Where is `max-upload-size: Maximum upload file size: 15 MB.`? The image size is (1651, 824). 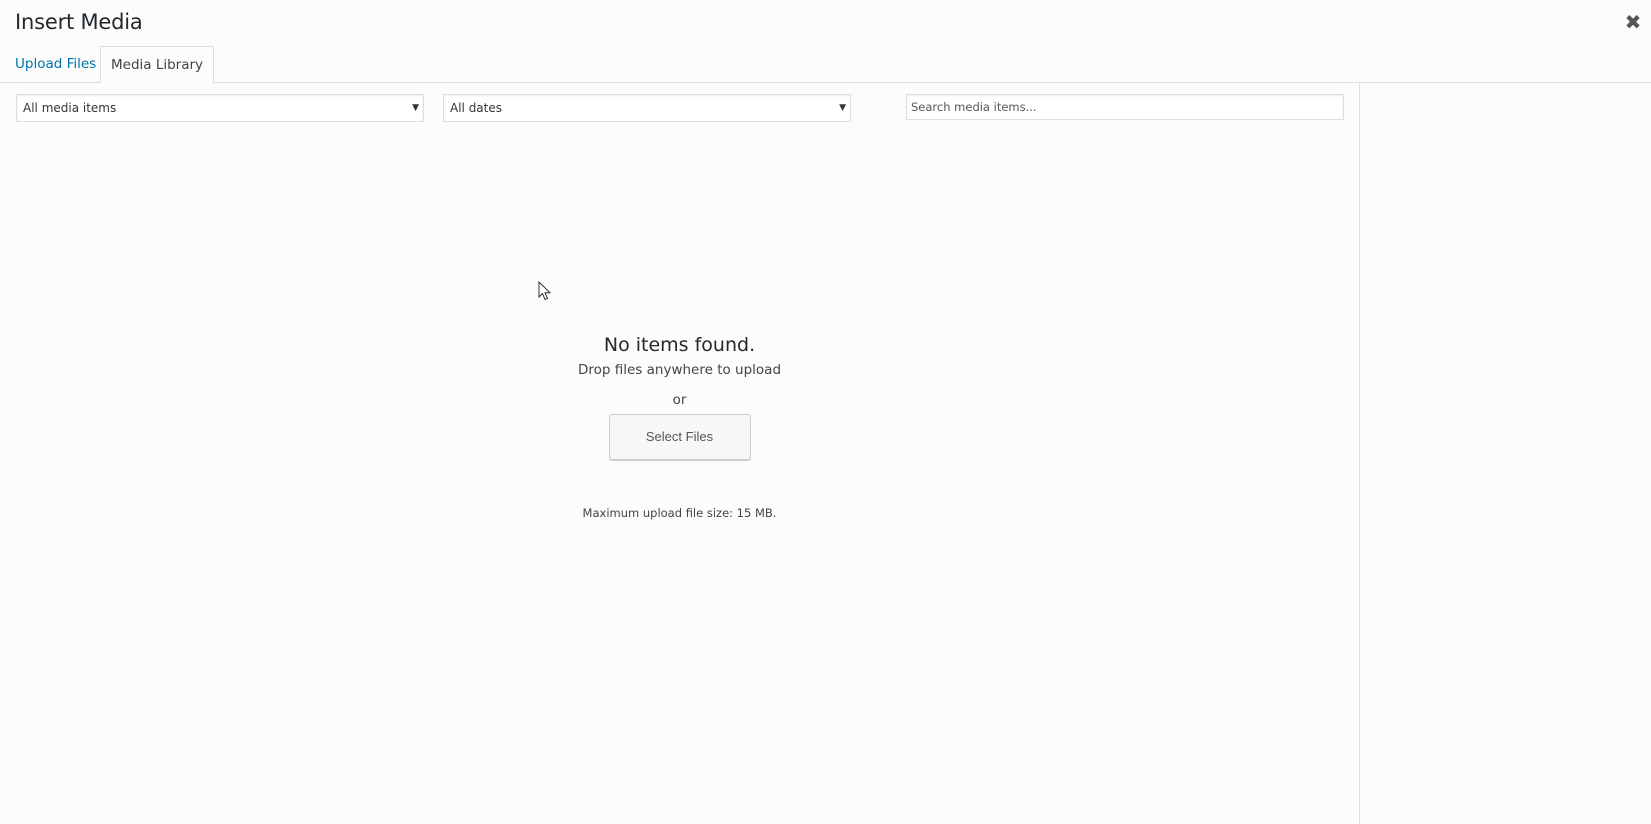
max-upload-size: Maximum upload file size: 15 MB. is located at coordinates (679, 513).